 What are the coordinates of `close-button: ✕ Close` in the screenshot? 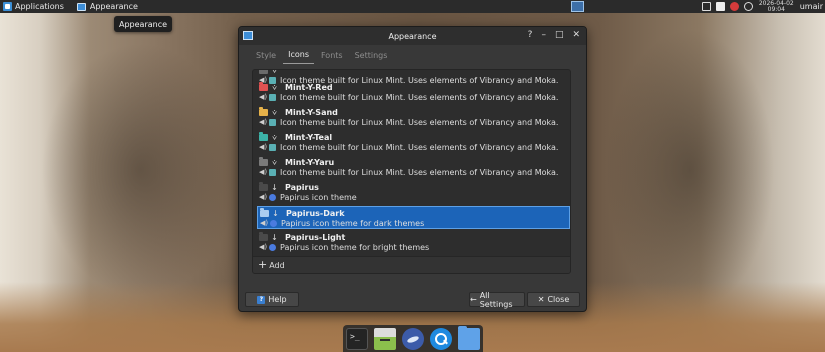 It's located at (553, 299).